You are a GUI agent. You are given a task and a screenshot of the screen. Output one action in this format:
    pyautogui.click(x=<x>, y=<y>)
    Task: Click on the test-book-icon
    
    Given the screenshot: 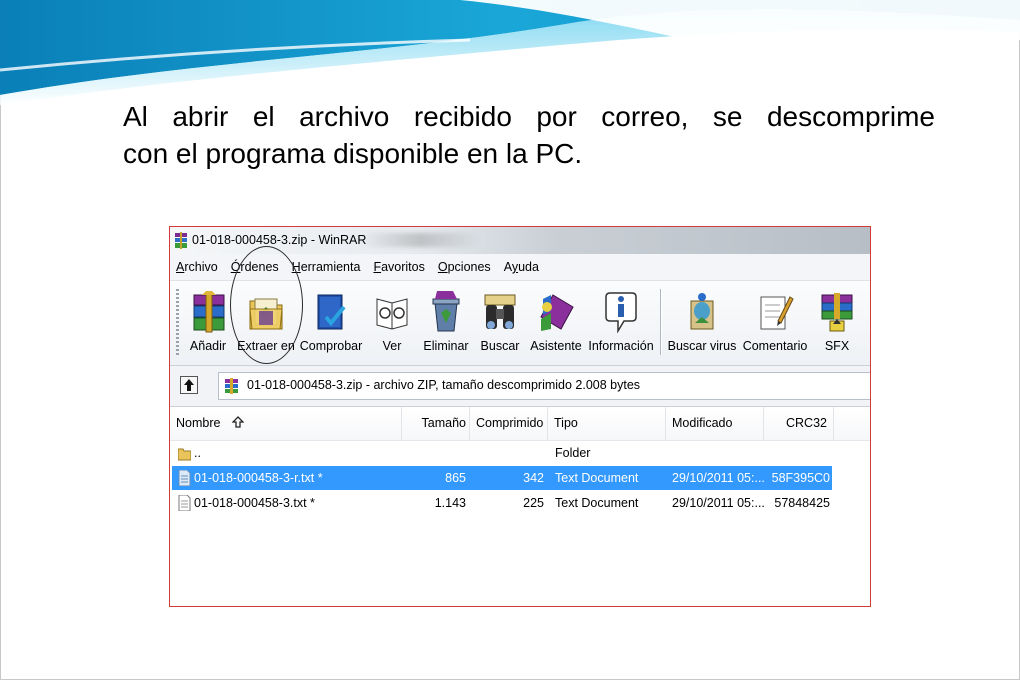 What is the action you would take?
    pyautogui.click(x=331, y=312)
    